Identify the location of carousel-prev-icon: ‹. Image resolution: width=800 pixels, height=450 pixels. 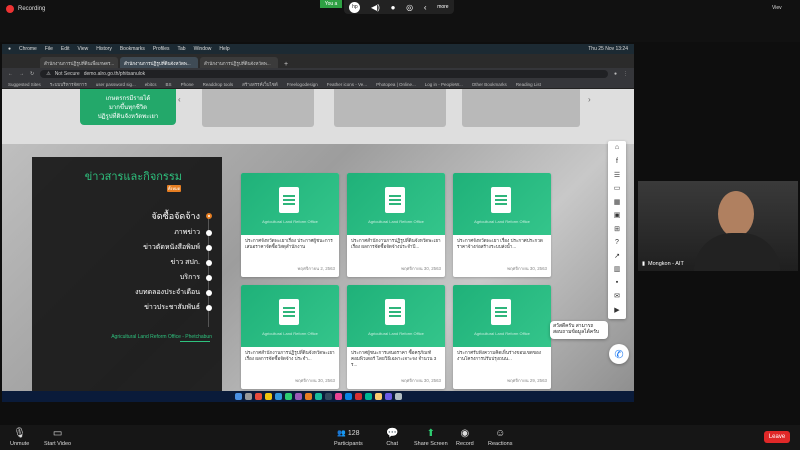
(179, 99).